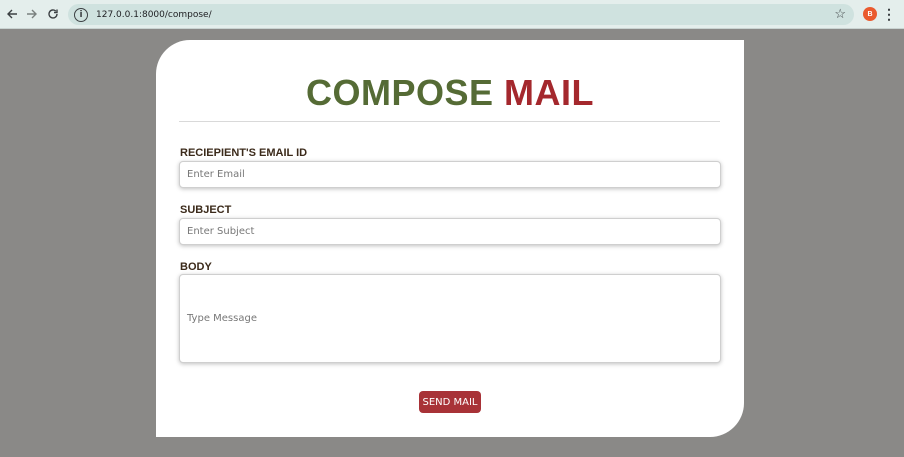  What do you see at coordinates (450, 174) in the screenshot?
I see `email-field: Enter Email` at bounding box center [450, 174].